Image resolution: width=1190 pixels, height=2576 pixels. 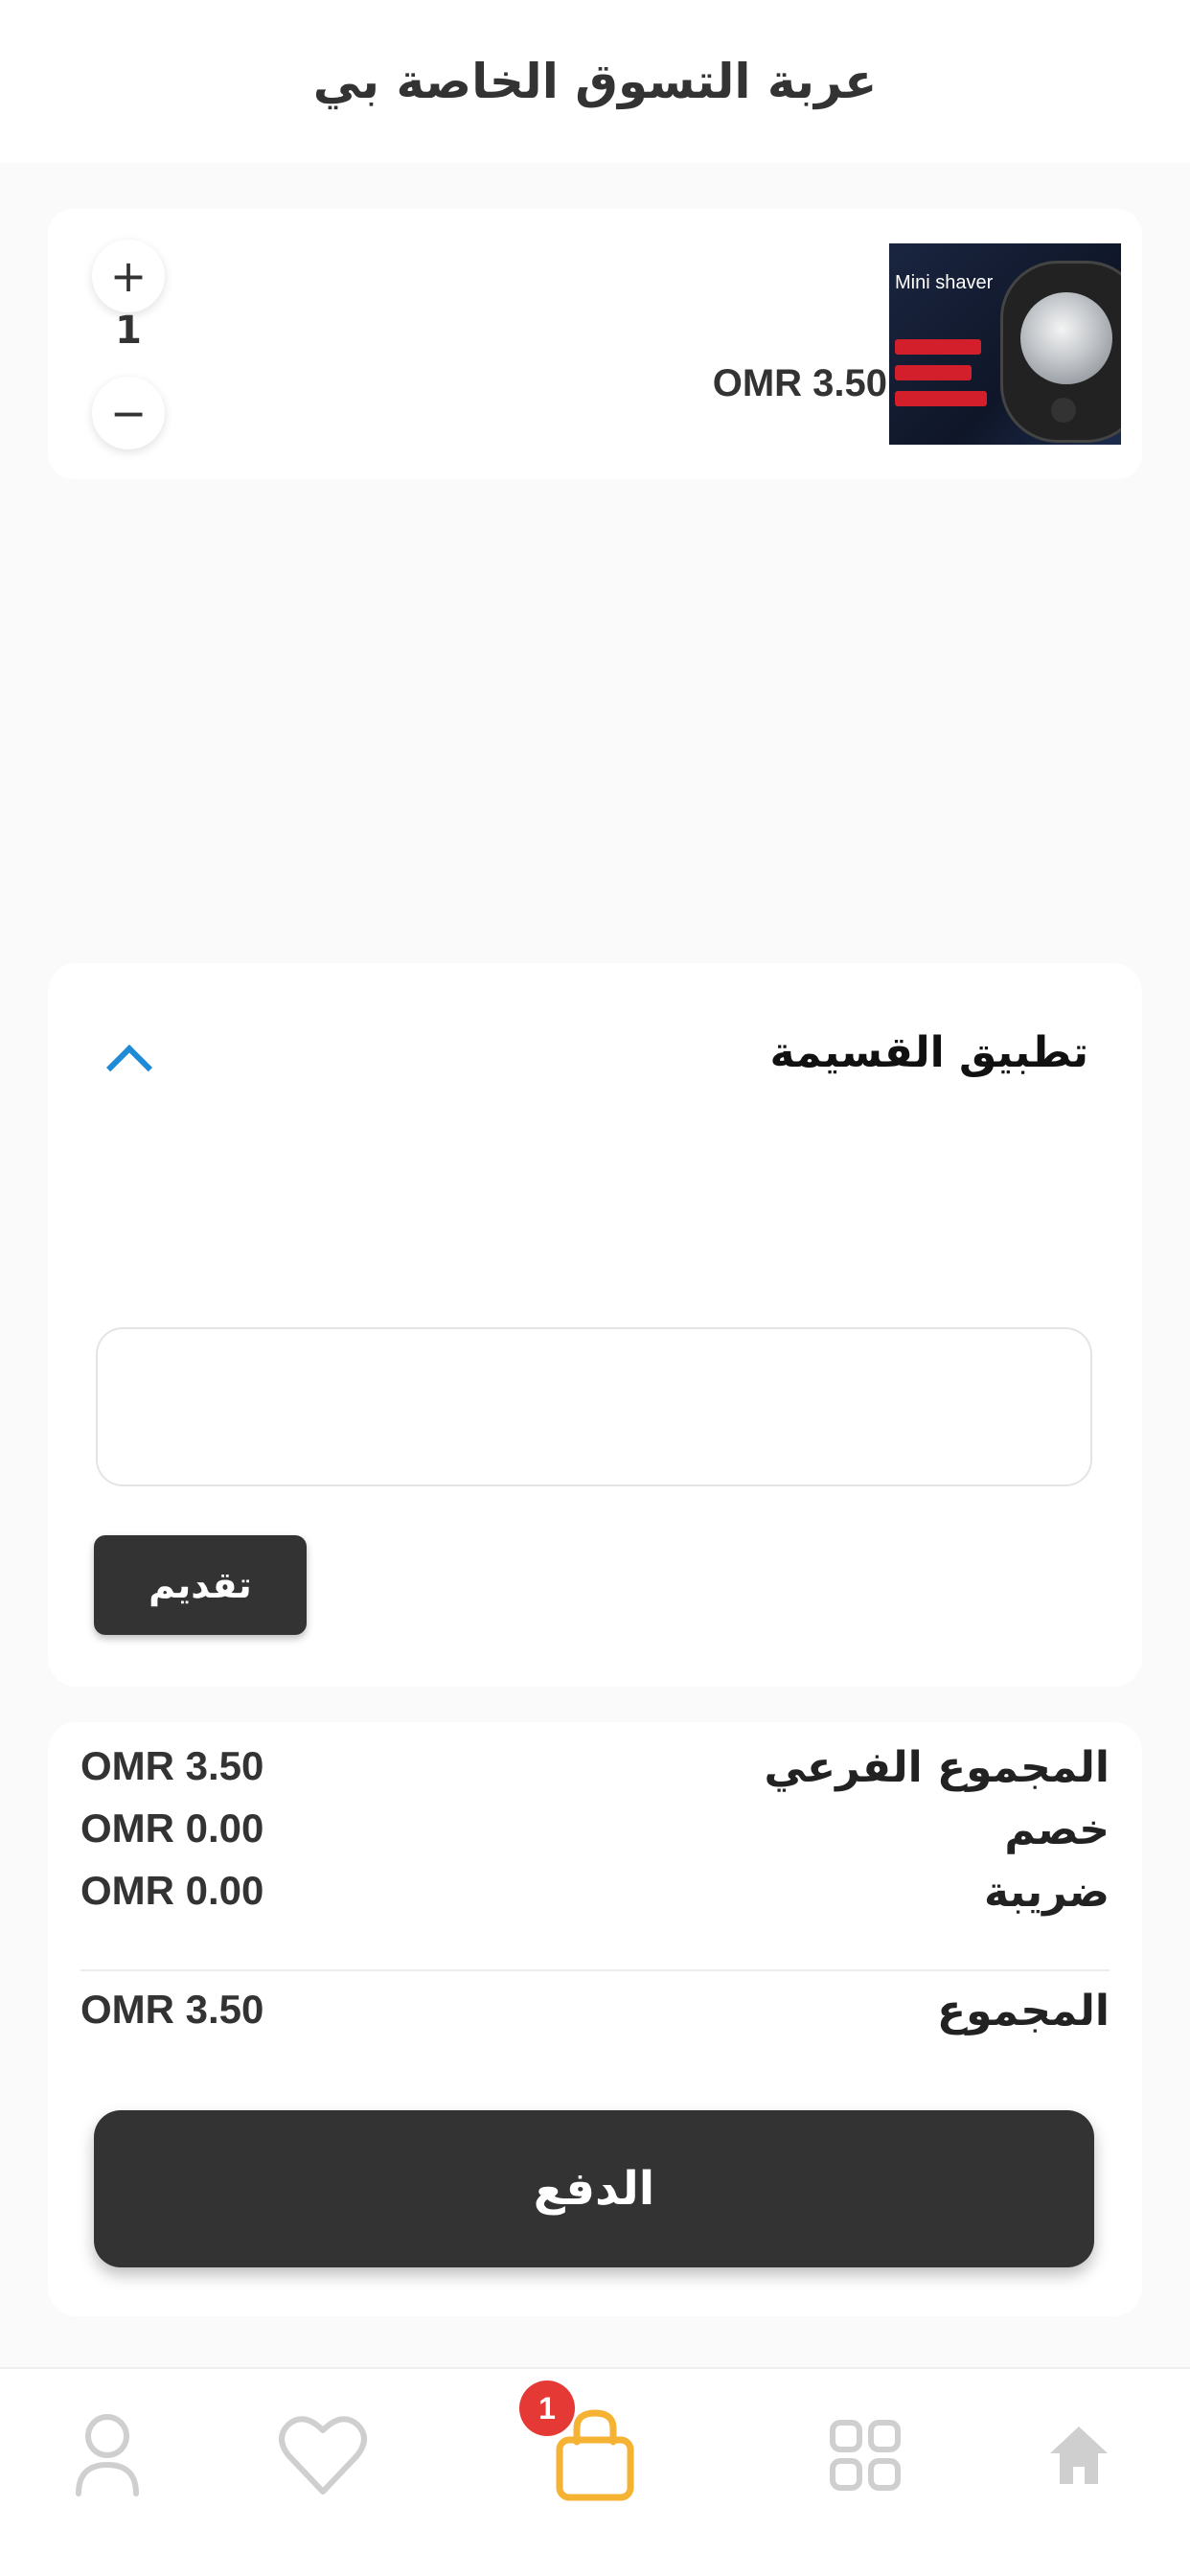 I want to click on heart-icon, so click(x=323, y=2455).